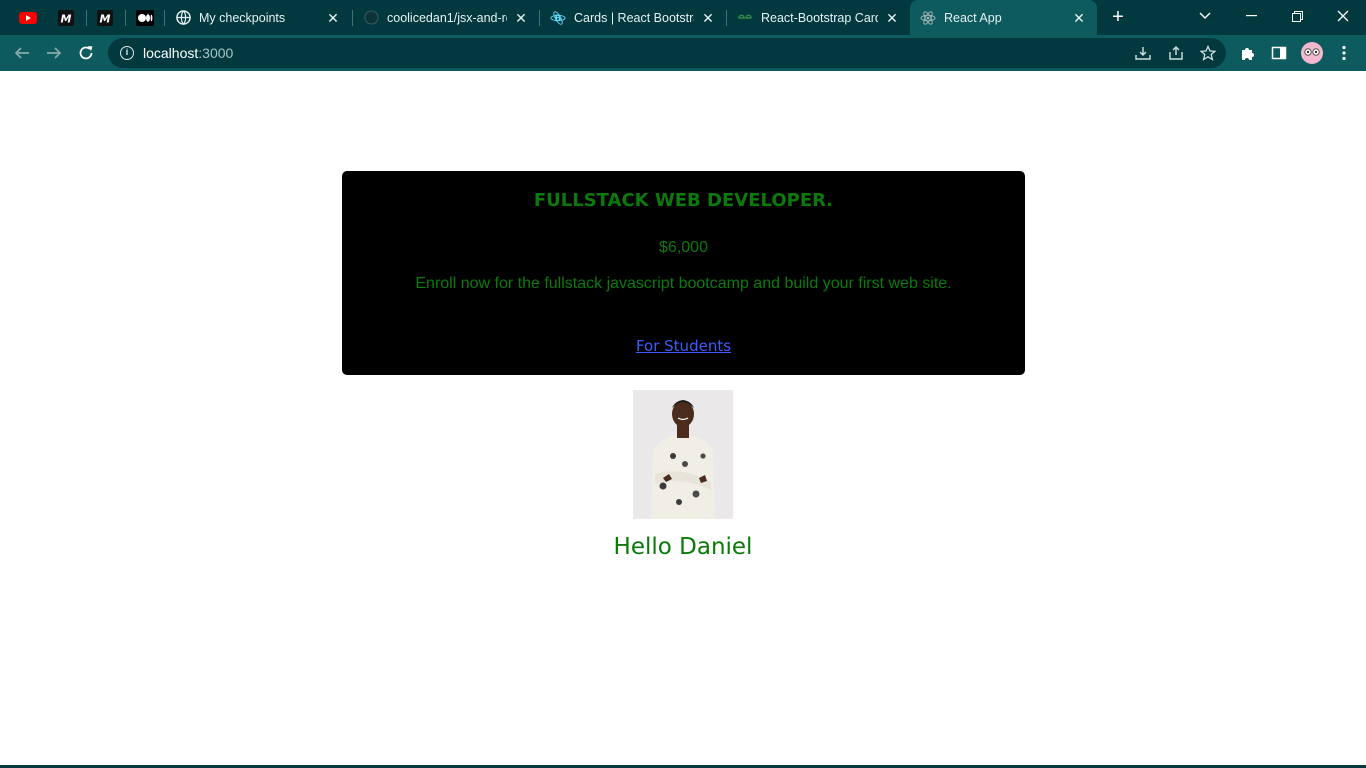  I want to click on pinned-tab-youtube, so click(28, 17).